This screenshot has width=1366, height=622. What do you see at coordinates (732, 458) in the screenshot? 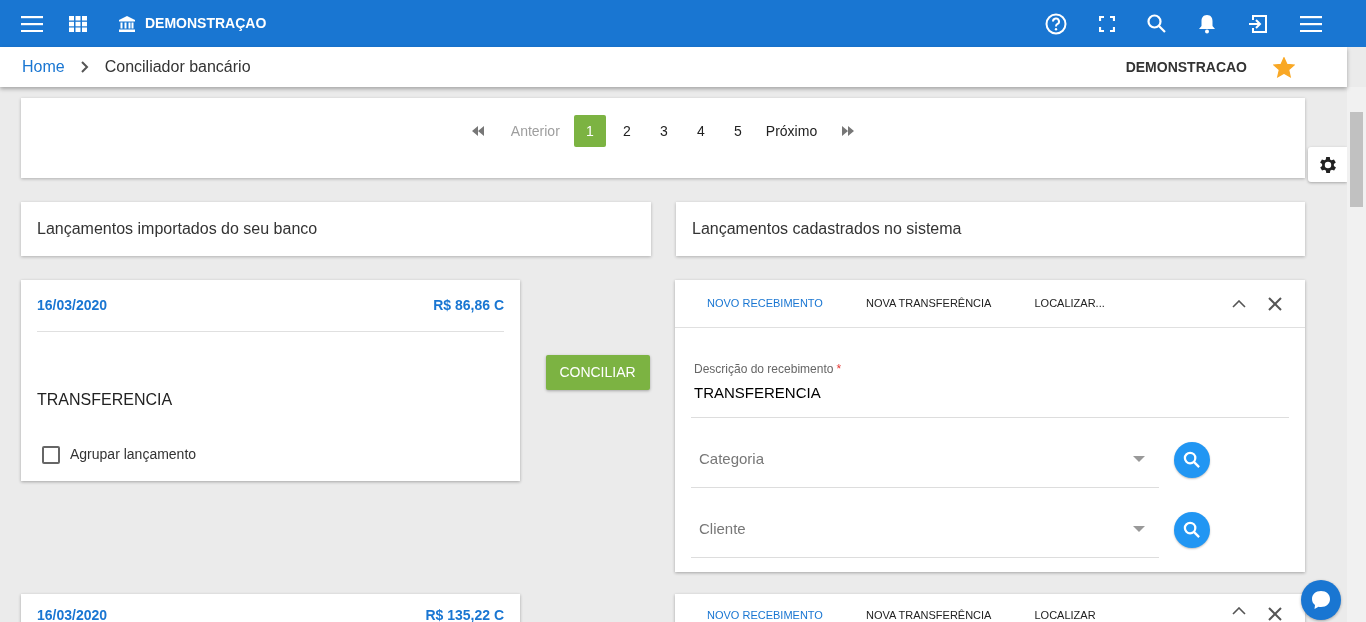
I see `select-placeholder: Categoria` at bounding box center [732, 458].